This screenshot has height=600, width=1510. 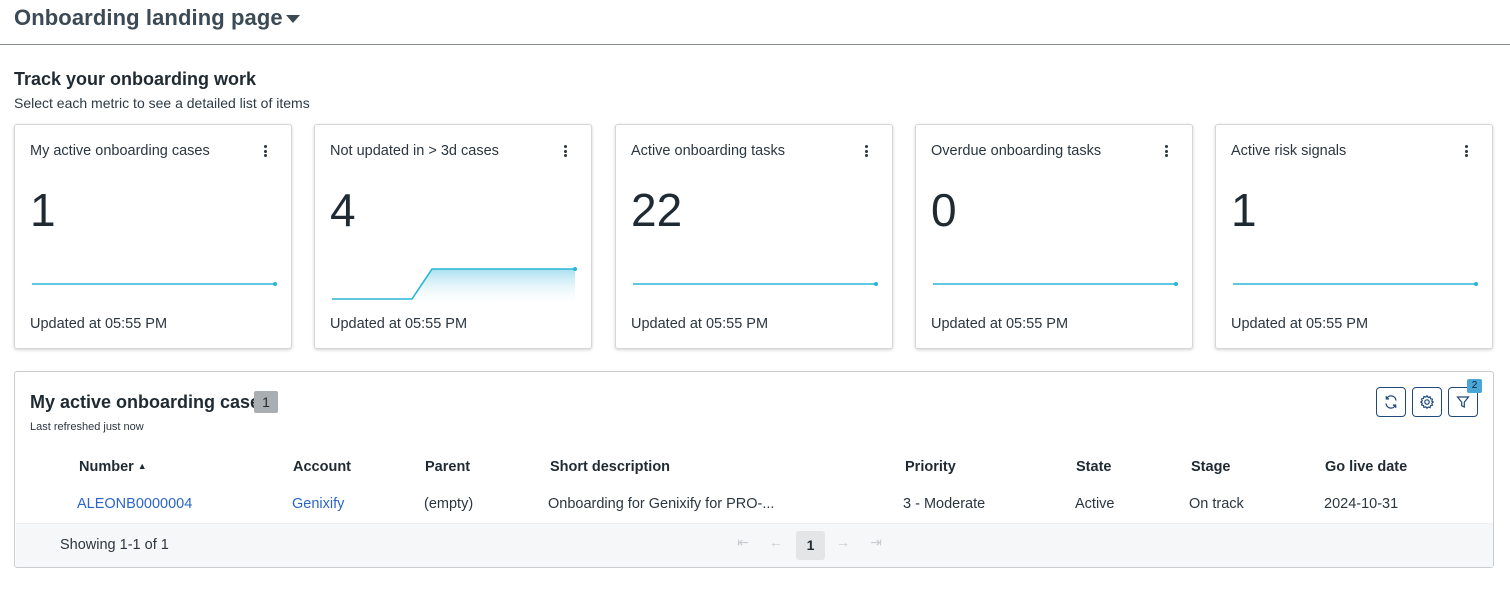 I want to click on settings-button, so click(x=1427, y=402).